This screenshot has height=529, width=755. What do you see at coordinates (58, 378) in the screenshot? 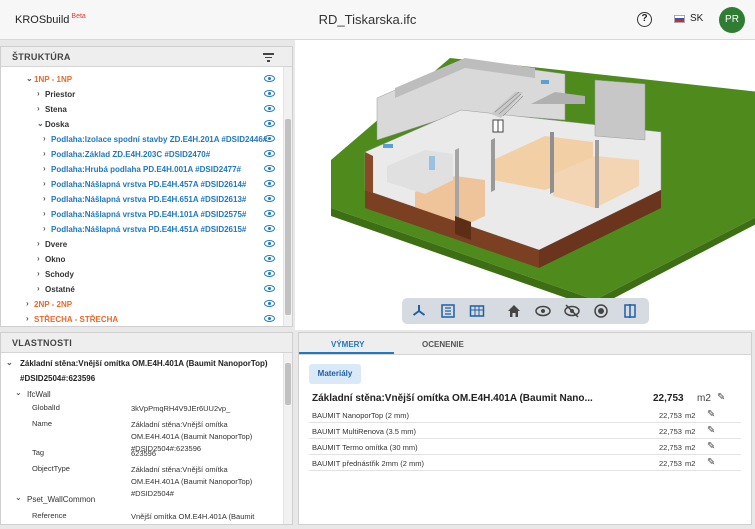
I see `element-id: #DSID2504#:623596` at bounding box center [58, 378].